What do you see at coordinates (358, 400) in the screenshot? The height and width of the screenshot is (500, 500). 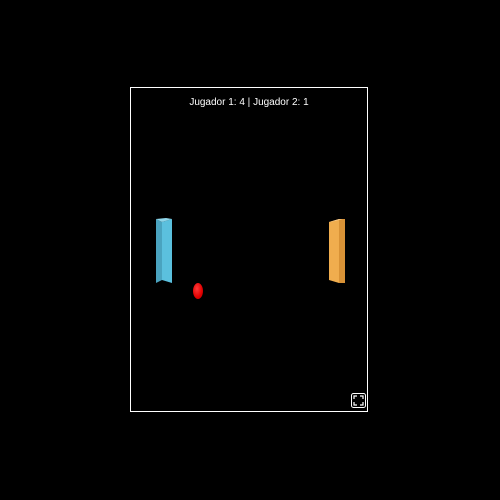 I see `fullscreen-icon` at bounding box center [358, 400].